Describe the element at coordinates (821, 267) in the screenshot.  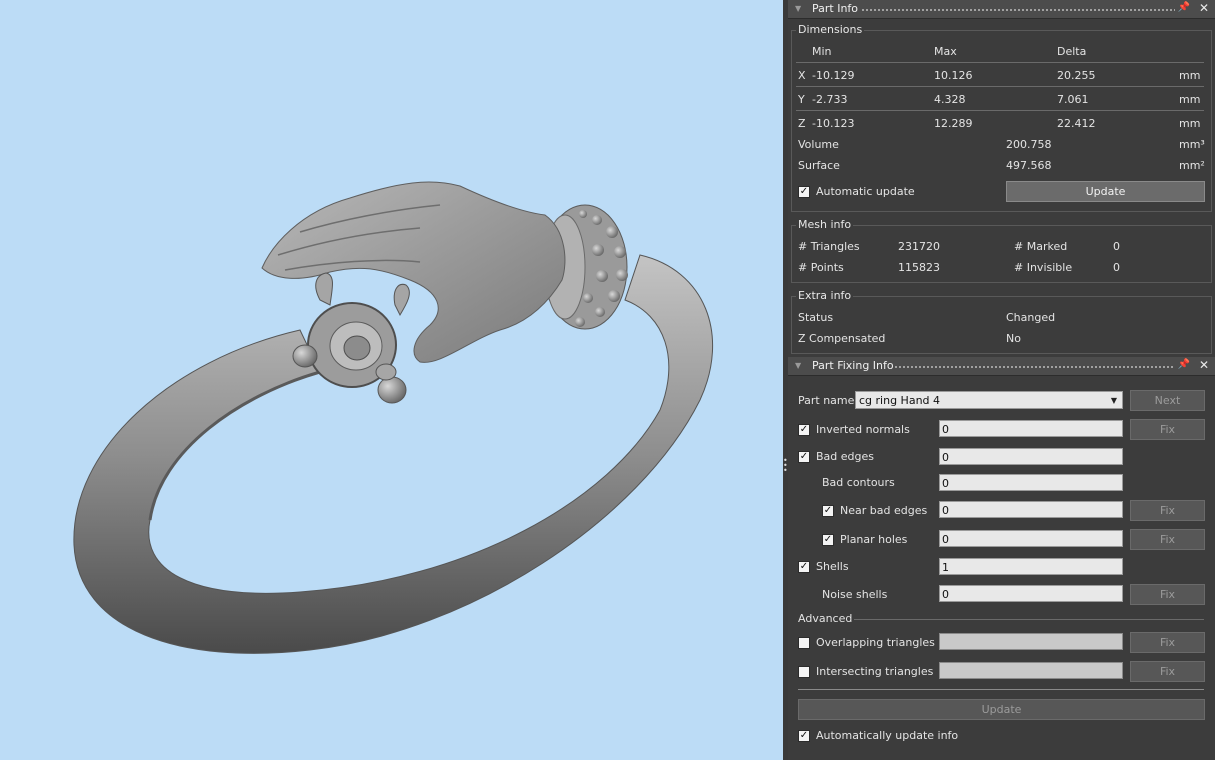
I see `points-label: # Points` at that location.